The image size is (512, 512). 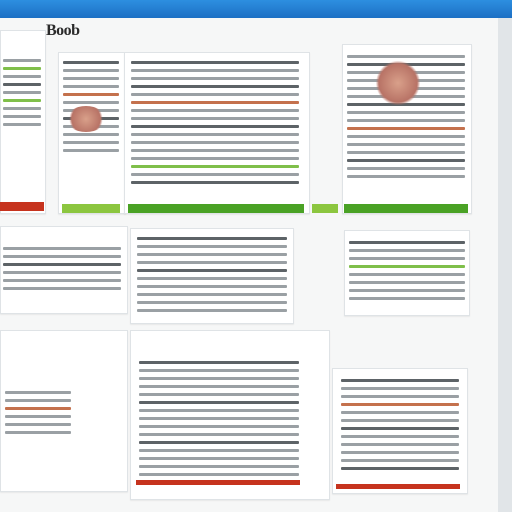 I want to click on site-logo: Boob, so click(x=63, y=31).